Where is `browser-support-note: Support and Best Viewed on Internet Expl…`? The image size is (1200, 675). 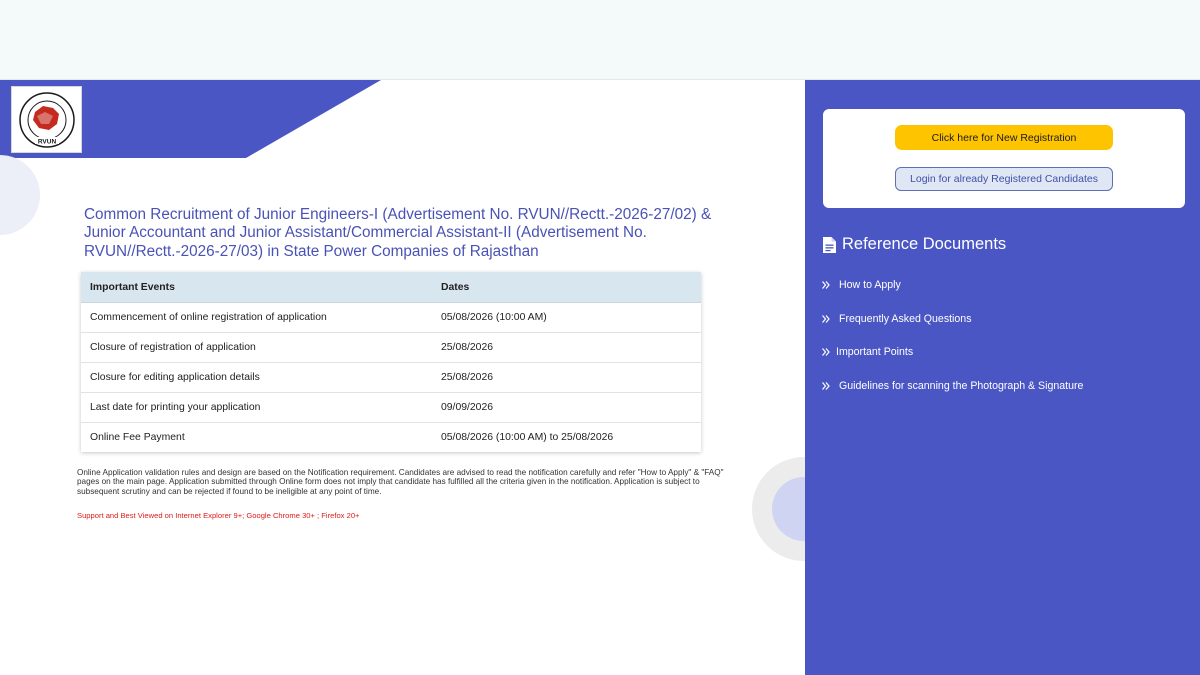 browser-support-note: Support and Best Viewed on Internet Expl… is located at coordinates (218, 515).